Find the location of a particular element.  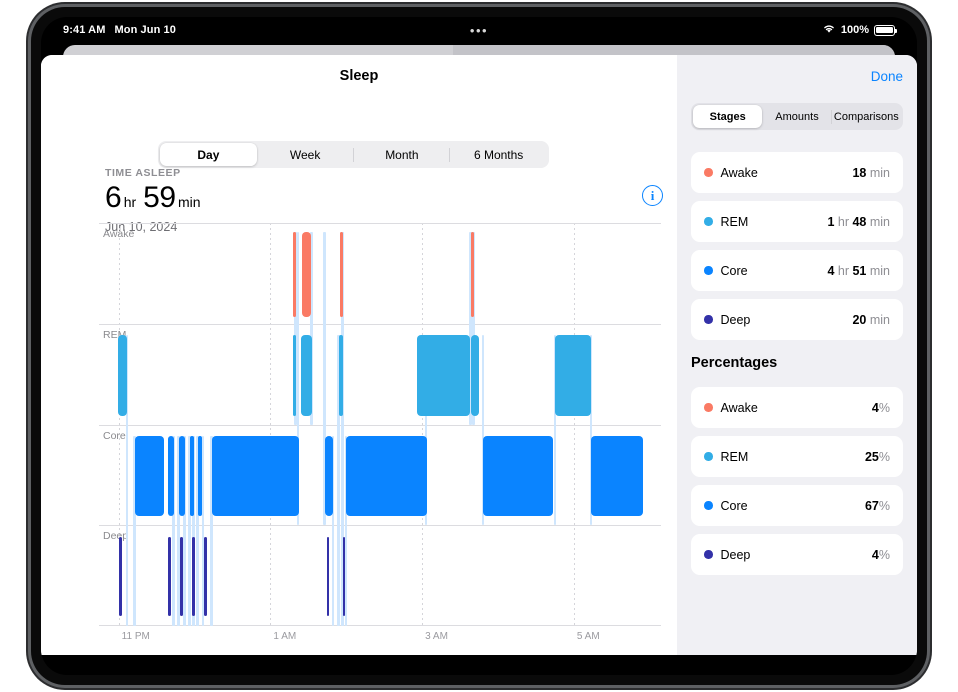

sidebar-segmented-control: Stages Amounts Comparisons is located at coordinates (797, 116).